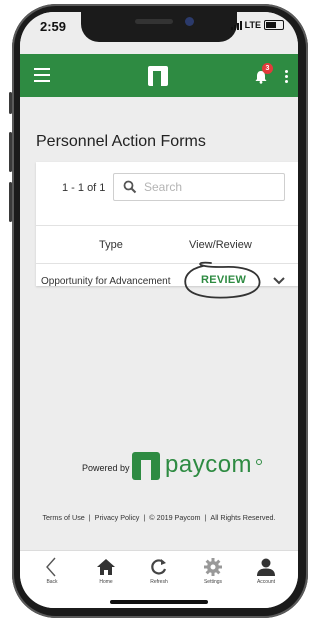 Image resolution: width=320 pixels, height=623 pixels. What do you see at coordinates (209, 187) in the screenshot?
I see `search-input` at bounding box center [209, 187].